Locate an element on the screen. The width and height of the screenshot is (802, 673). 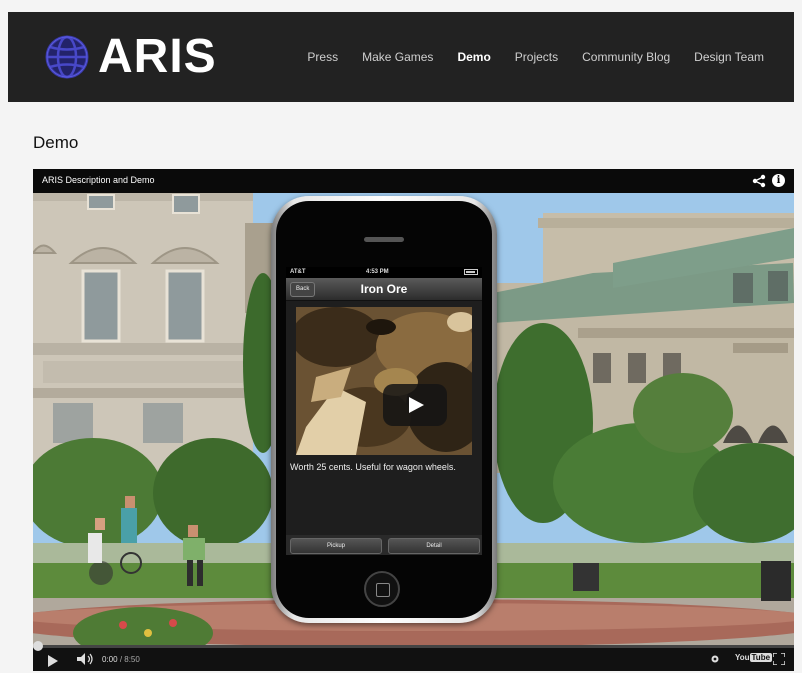
nav-make-games: Make Games is located at coordinates (397, 57).